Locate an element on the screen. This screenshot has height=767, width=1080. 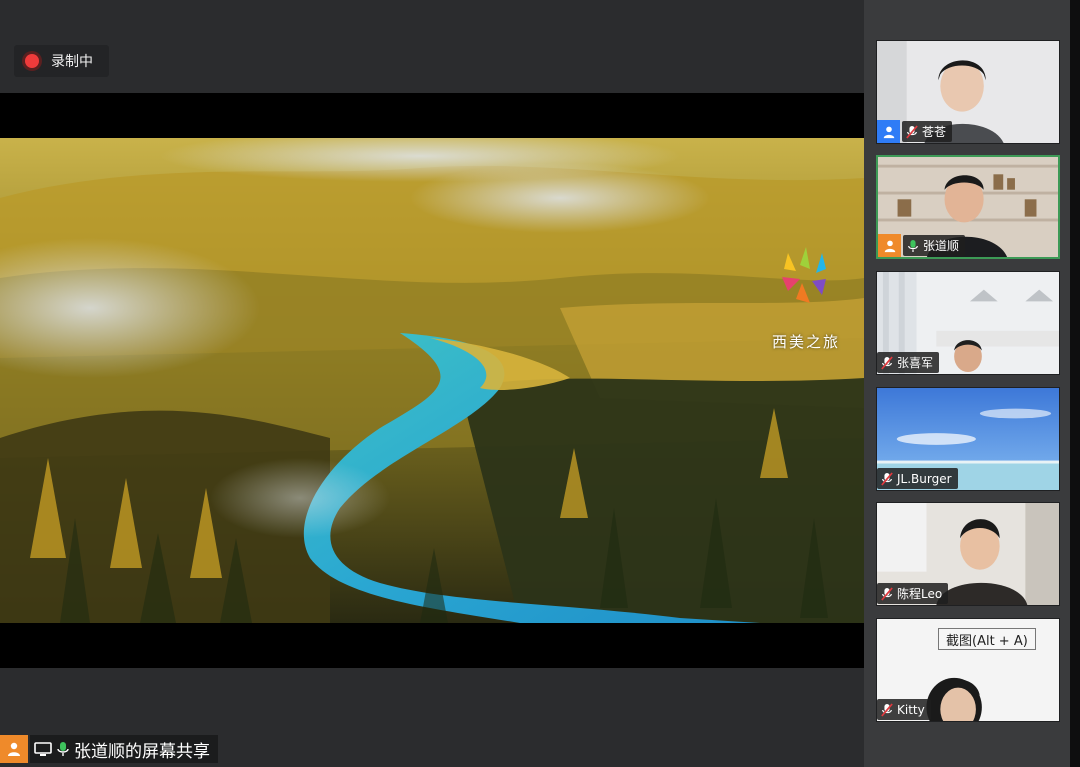
participant-name: 陈程Leo is located at coordinates (920, 594).